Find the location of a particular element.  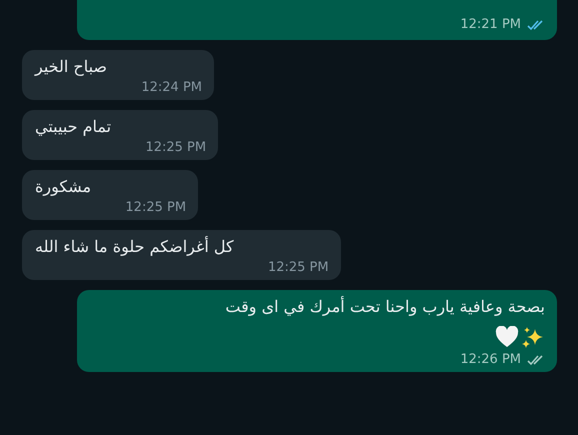

message-time: 12:24 PM is located at coordinates (171, 87).